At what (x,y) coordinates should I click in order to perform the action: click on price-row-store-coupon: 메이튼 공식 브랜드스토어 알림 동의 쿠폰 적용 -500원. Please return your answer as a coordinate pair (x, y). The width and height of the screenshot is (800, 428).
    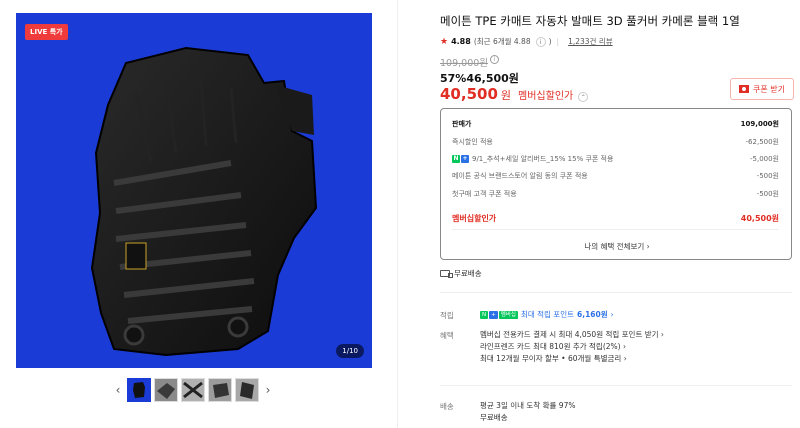
    Looking at the image, I should click on (615, 176).